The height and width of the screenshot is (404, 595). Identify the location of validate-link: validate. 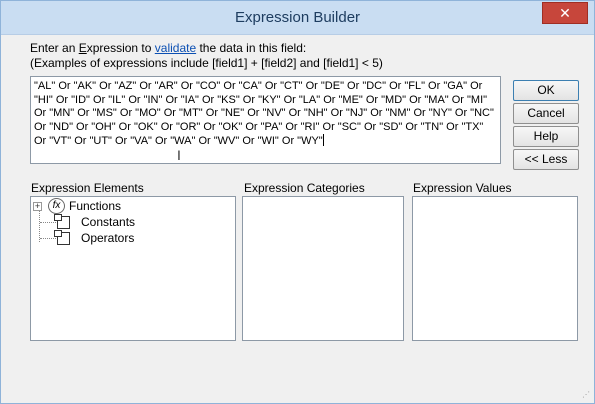
(175, 48).